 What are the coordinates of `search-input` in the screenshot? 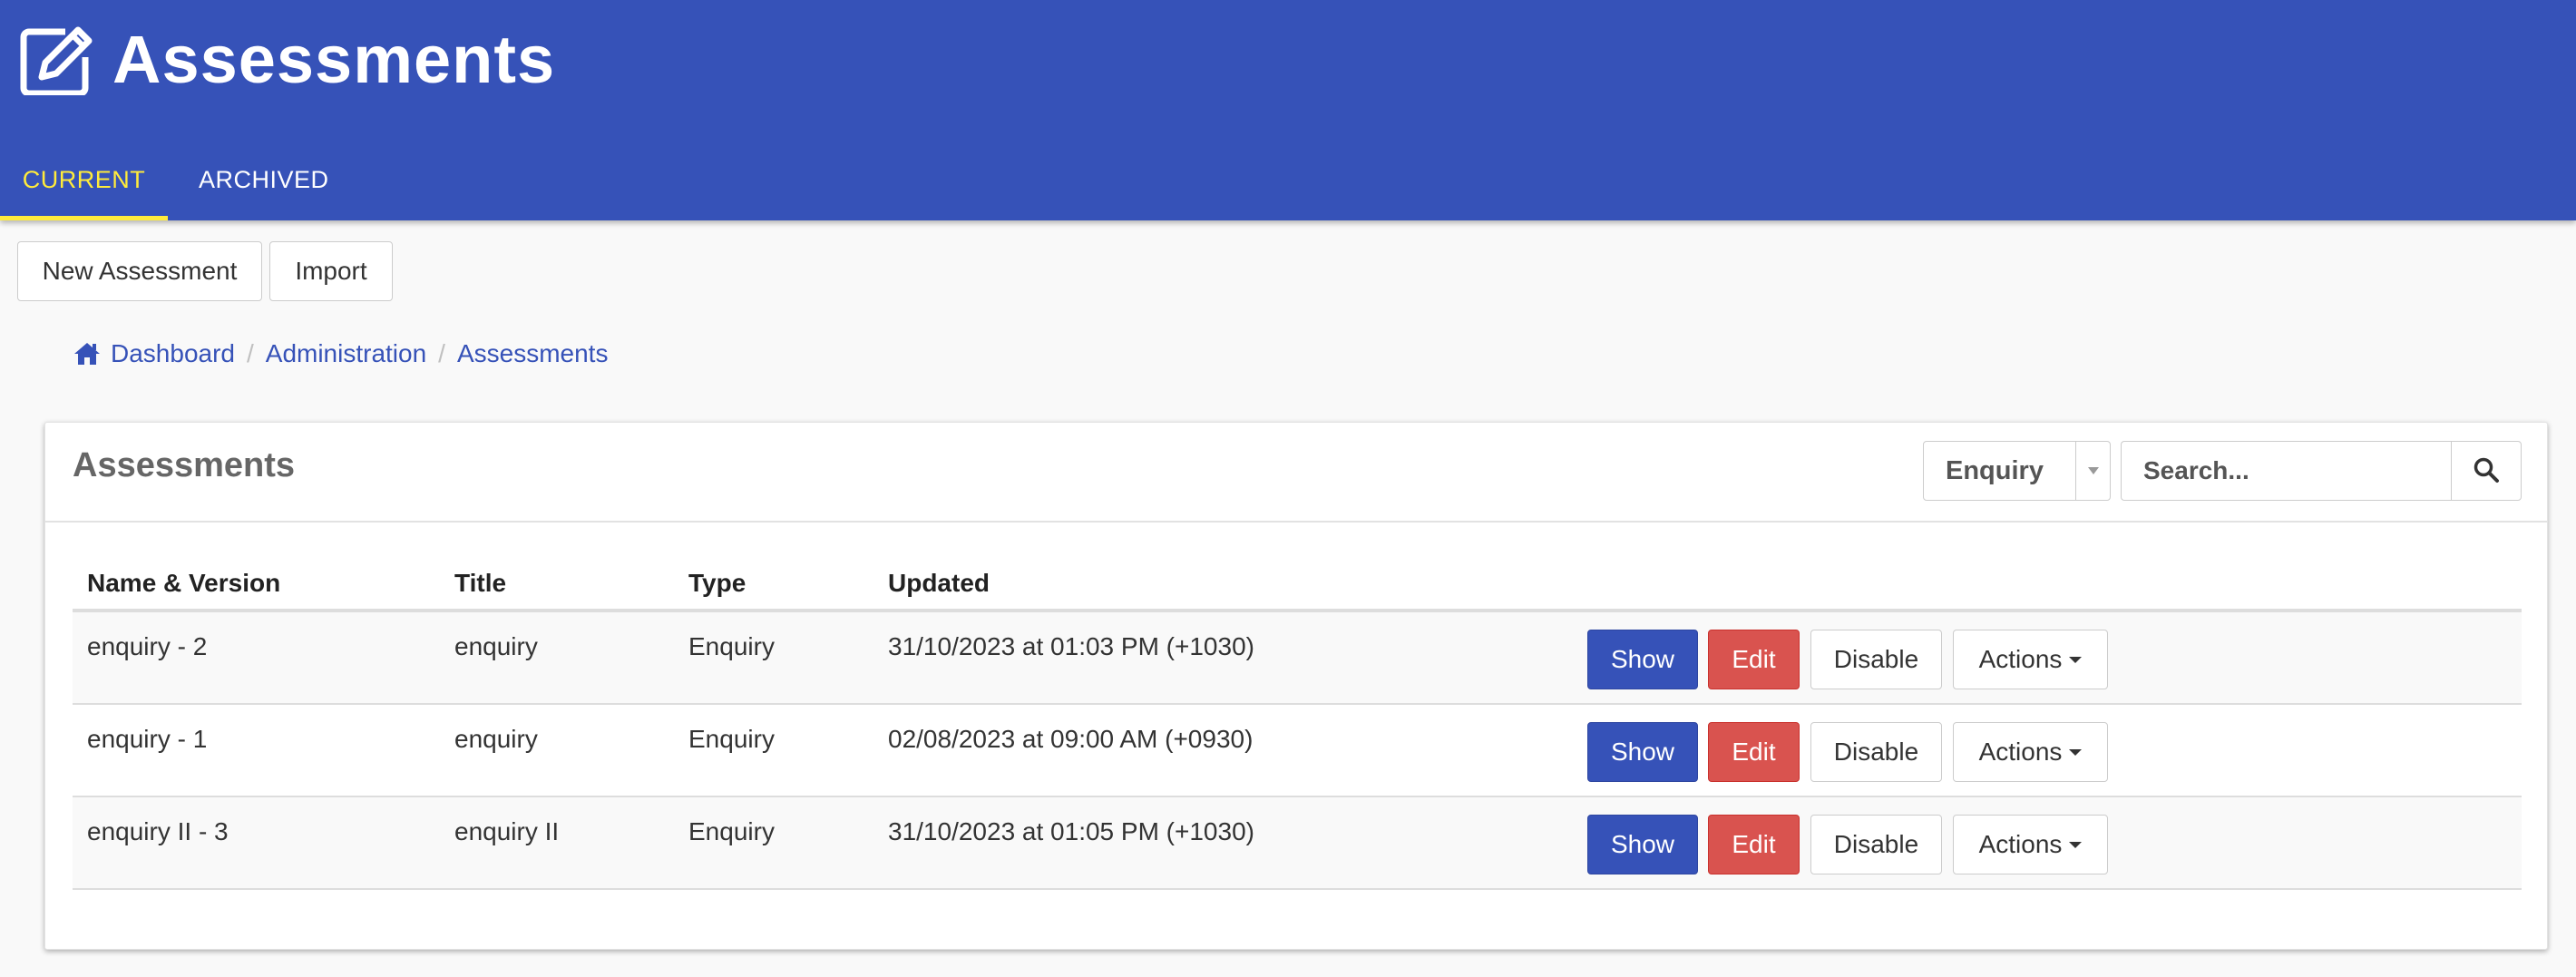 It's located at (2286, 471).